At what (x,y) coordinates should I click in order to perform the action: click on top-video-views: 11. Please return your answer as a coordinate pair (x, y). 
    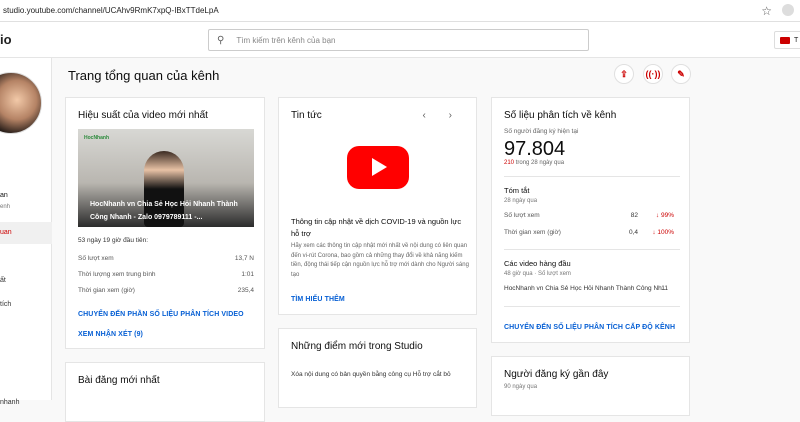
    Looking at the image, I should click on (664, 288).